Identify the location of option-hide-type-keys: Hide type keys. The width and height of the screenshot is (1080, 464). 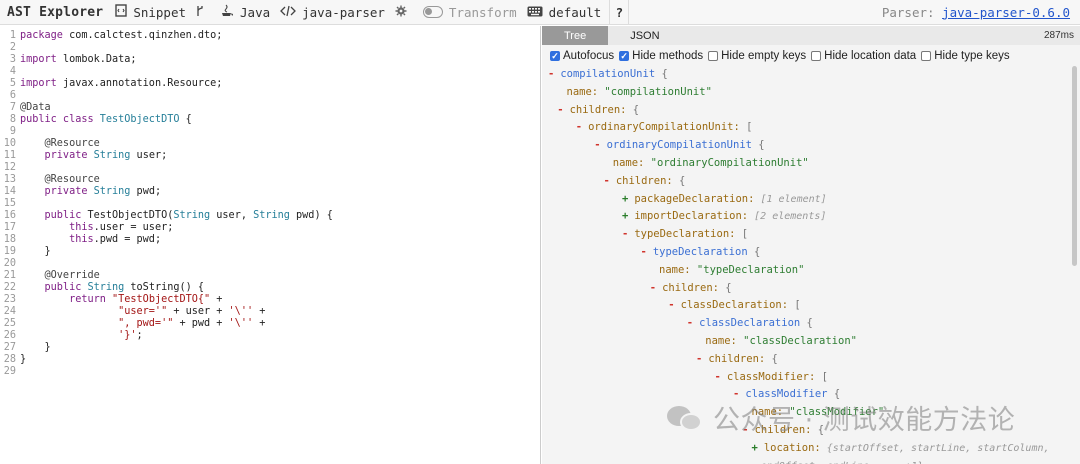
(965, 56).